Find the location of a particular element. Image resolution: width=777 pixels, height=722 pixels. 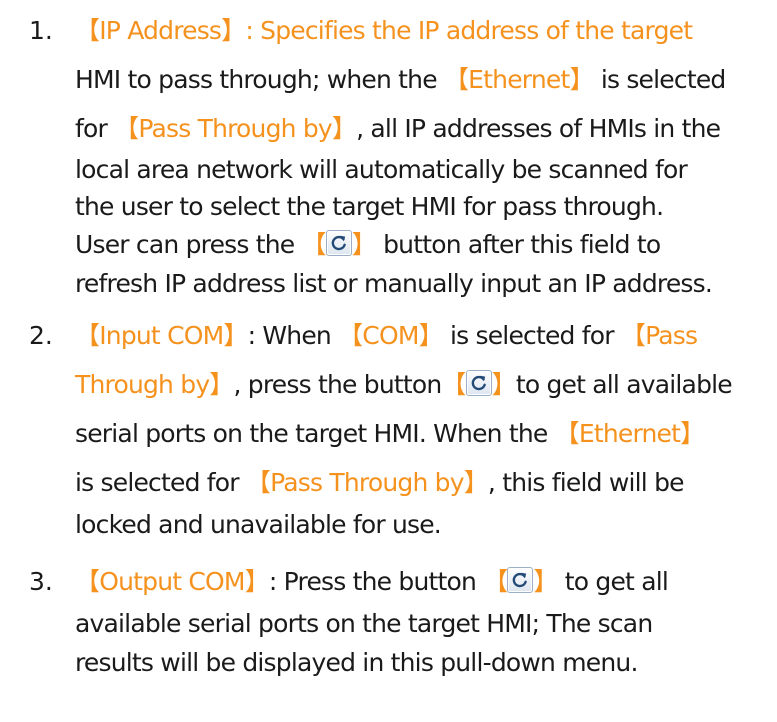

item-number: 3. is located at coordinates (41, 581).